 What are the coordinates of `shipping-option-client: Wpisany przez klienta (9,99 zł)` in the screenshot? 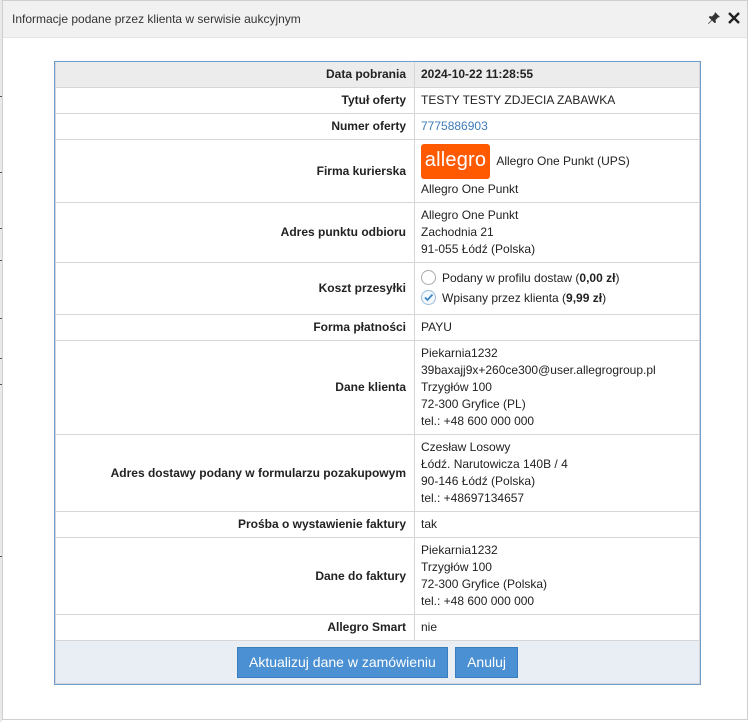 It's located at (557, 298).